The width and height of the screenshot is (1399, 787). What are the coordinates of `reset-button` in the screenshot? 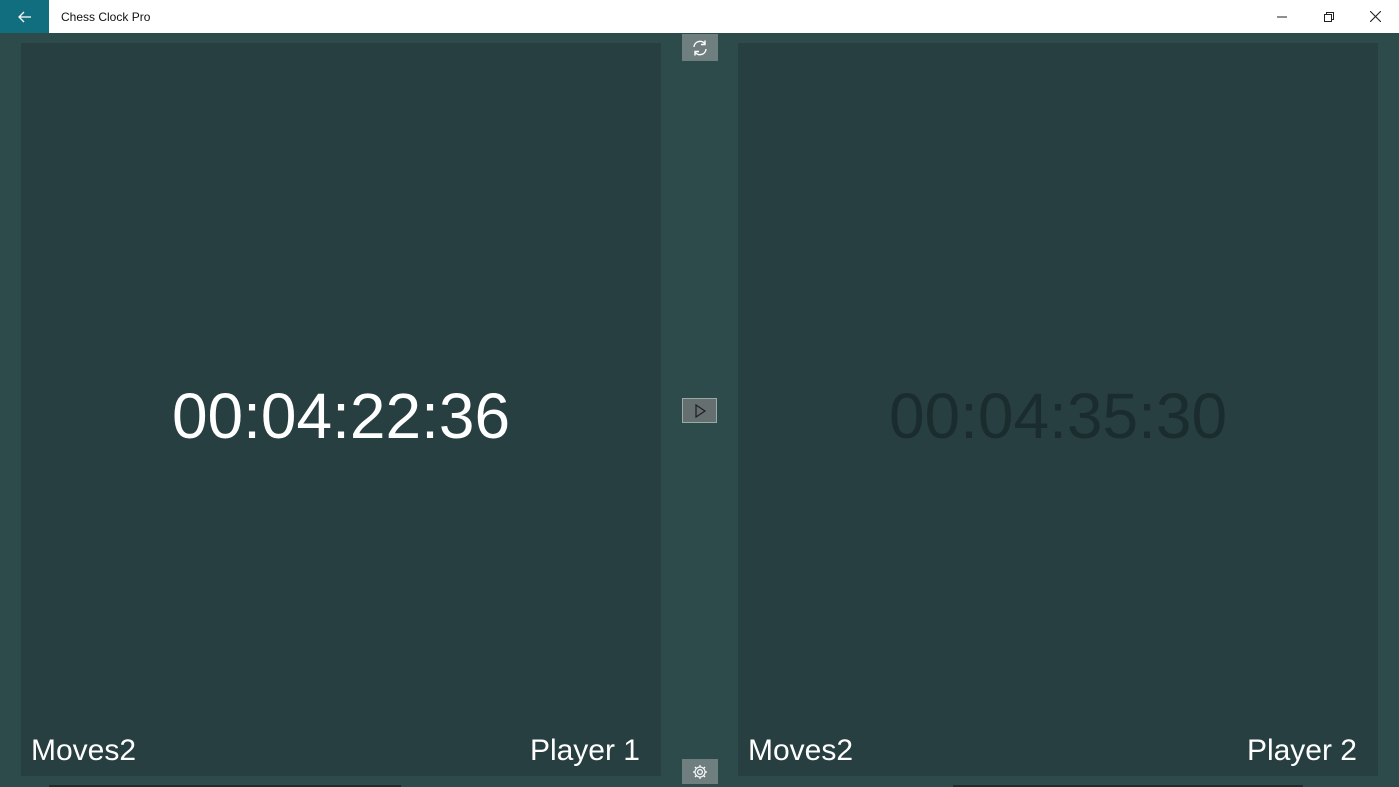 It's located at (700, 47).